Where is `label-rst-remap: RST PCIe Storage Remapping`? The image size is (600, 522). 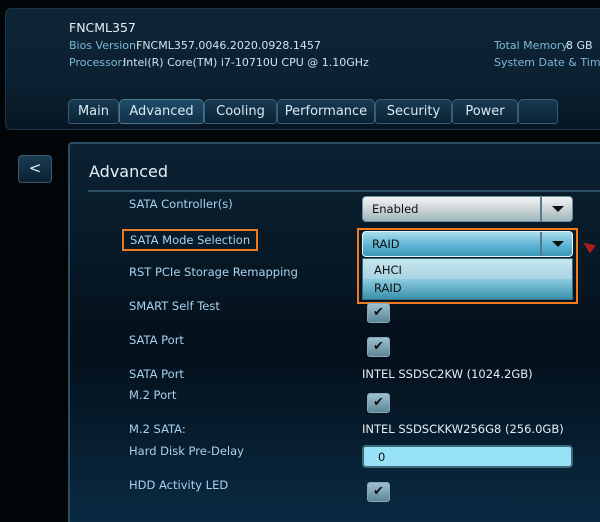 label-rst-remap: RST PCIe Storage Remapping is located at coordinates (213, 272).